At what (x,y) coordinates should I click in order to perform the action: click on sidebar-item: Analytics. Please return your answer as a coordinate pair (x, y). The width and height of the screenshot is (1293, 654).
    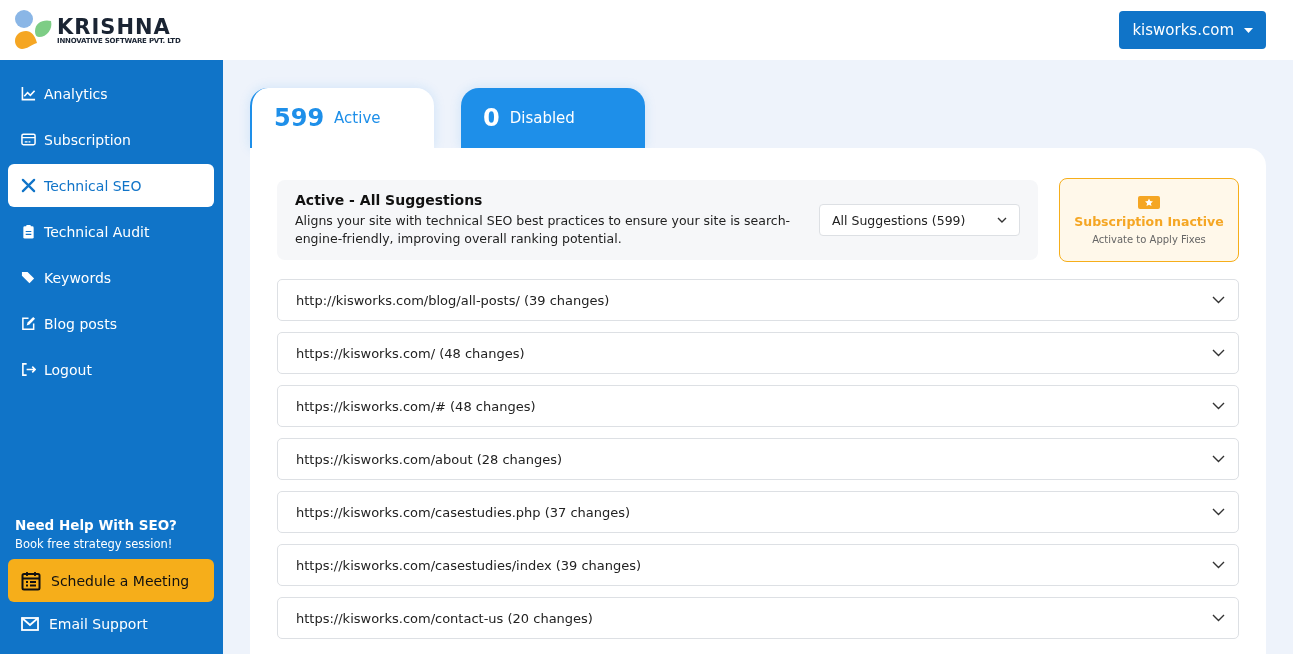
    Looking at the image, I should click on (111, 93).